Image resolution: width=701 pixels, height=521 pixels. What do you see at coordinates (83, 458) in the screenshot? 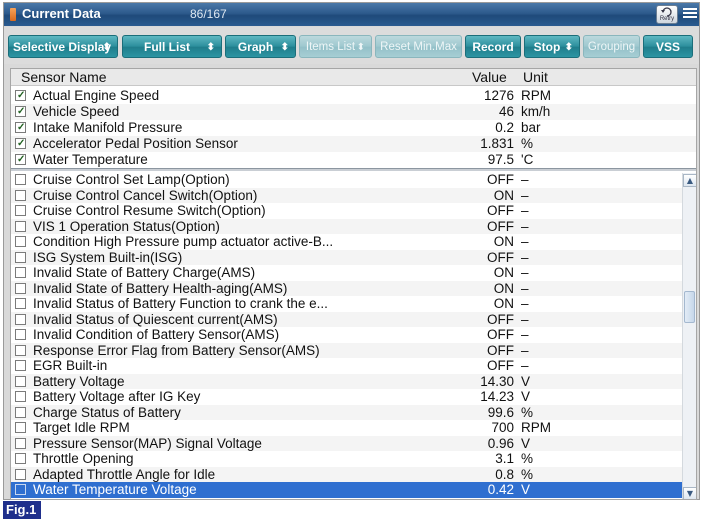
I see `sensor-name: Throttle Opening` at bounding box center [83, 458].